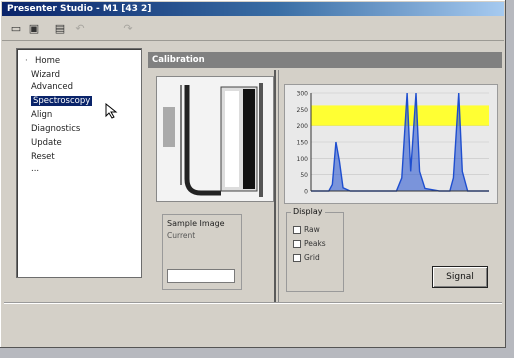 The width and height of the screenshot is (514, 358). Describe the element at coordinates (315, 249) in the screenshot. I see `display-group: Display Raw Peaks Grid` at that location.